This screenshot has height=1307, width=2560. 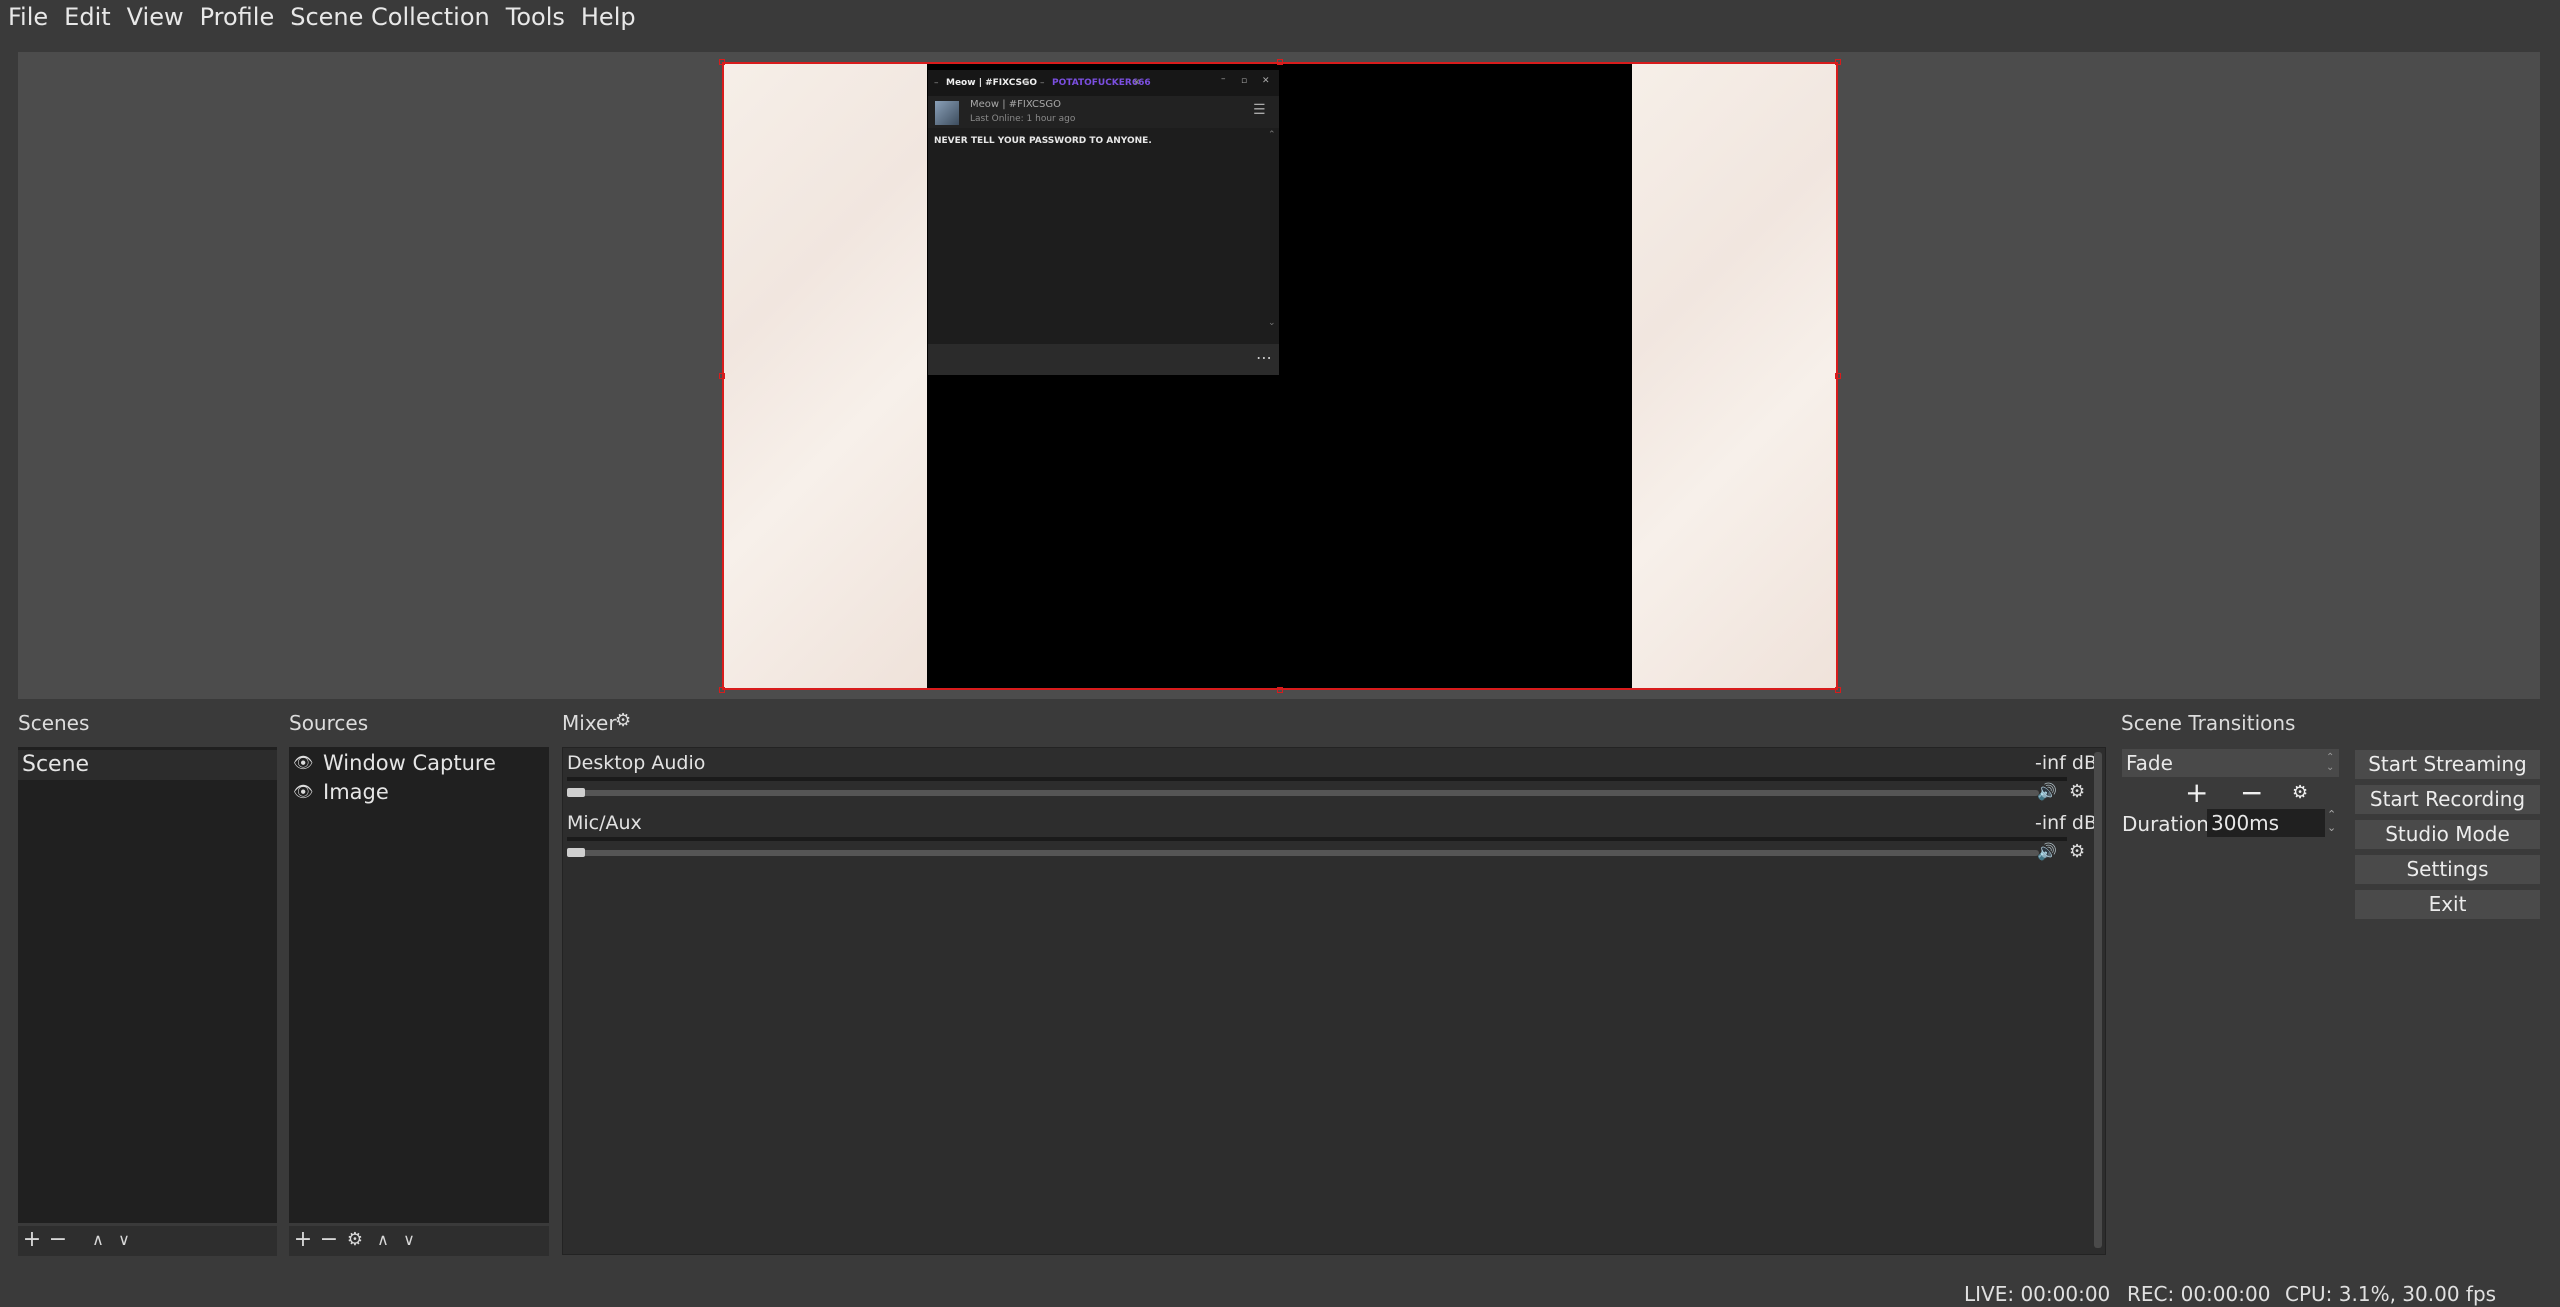 I want to click on chat-input-bar: ⋯, so click(x=1103, y=359).